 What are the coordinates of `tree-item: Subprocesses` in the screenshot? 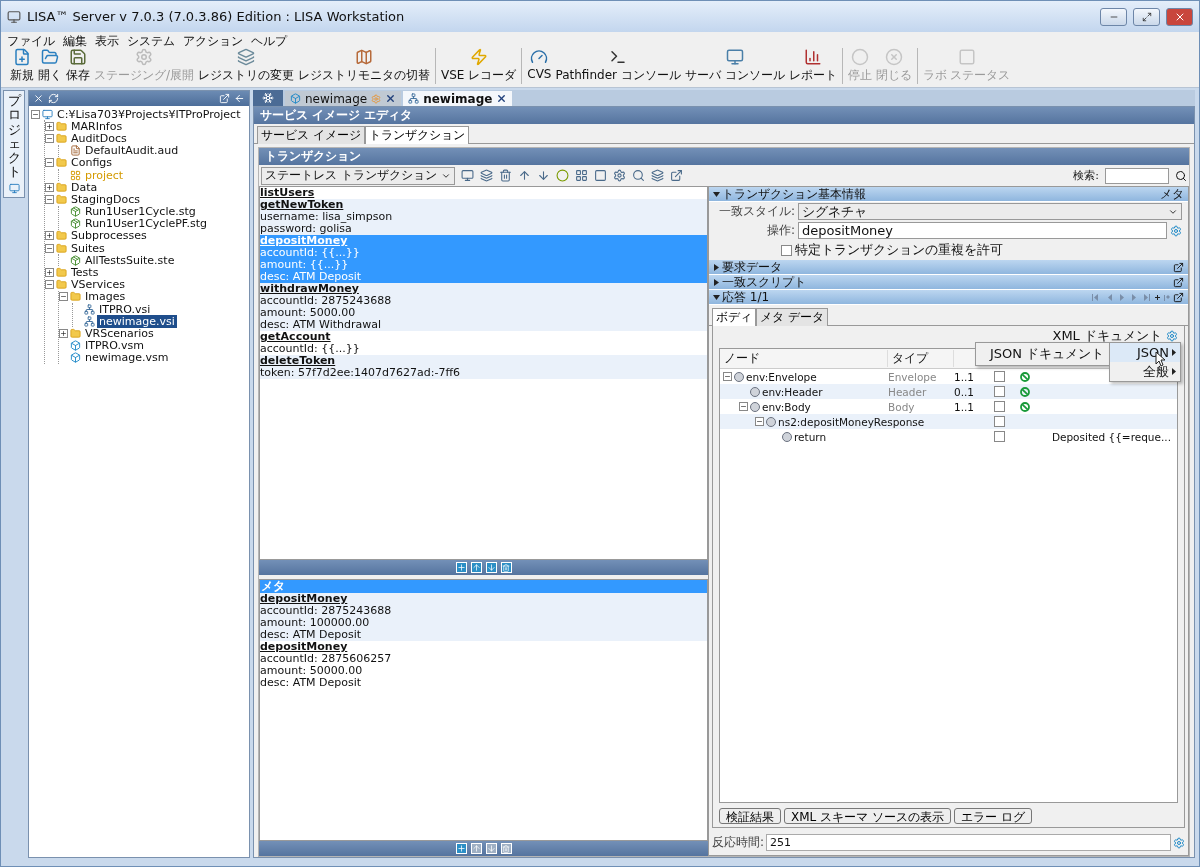 It's located at (109, 236).